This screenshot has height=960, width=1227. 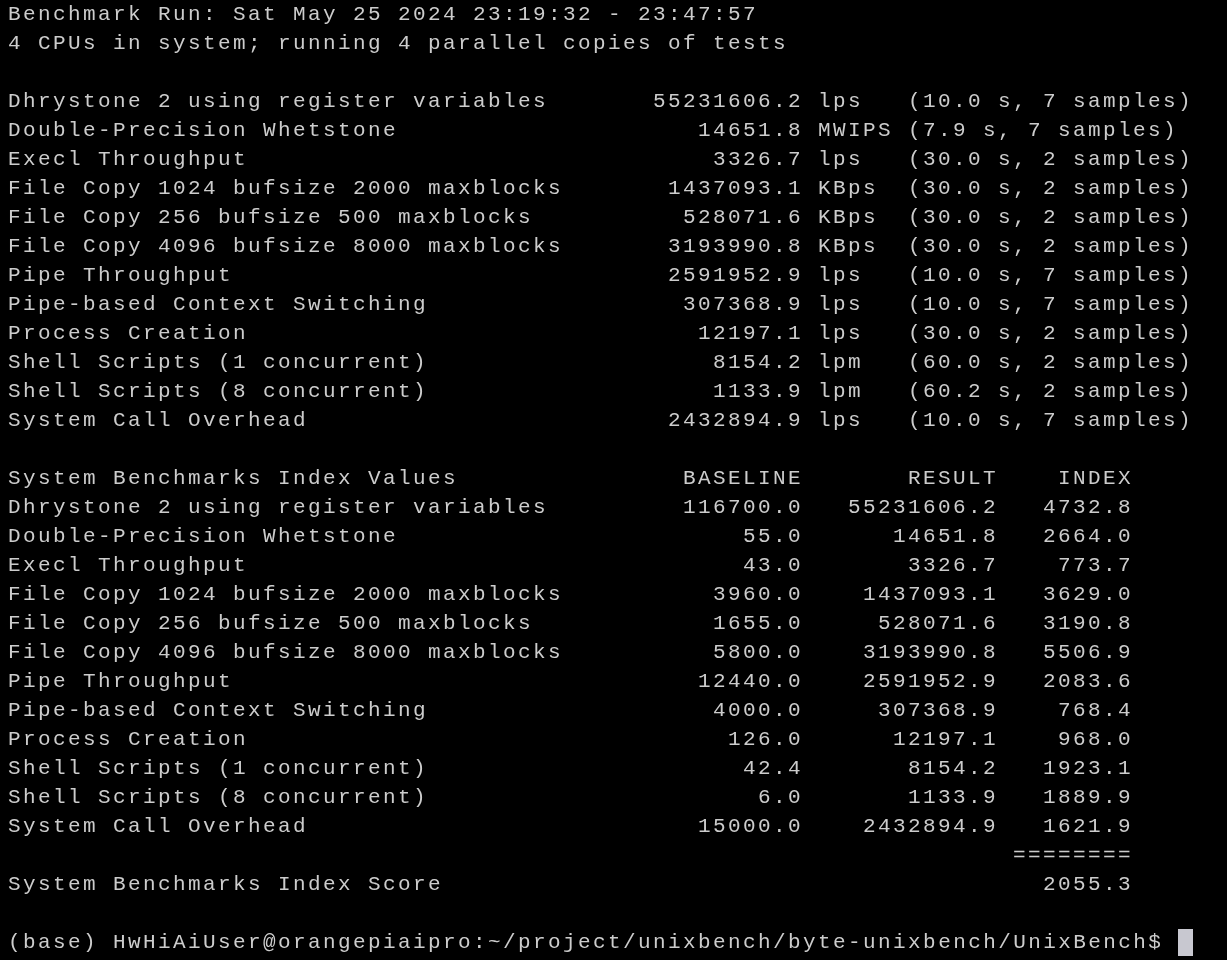 What do you see at coordinates (758, 363) in the screenshot?
I see `result-value: 8154.2` at bounding box center [758, 363].